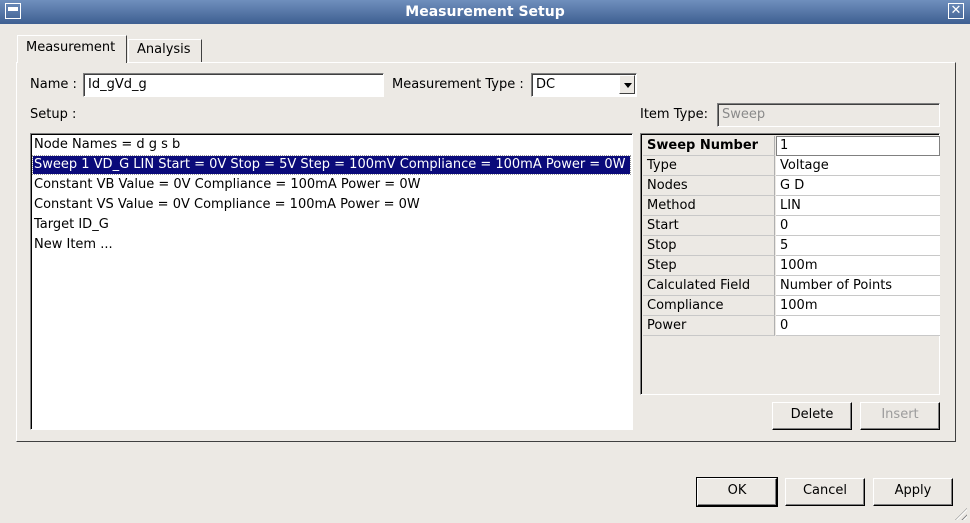  Describe the element at coordinates (709, 326) in the screenshot. I see `property-key: Power` at that location.